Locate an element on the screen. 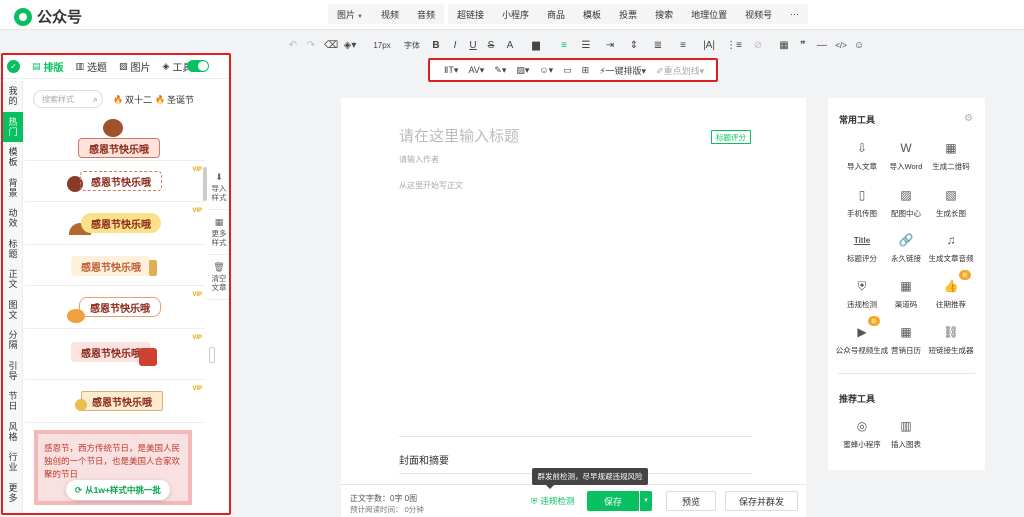 This screenshot has height=517, width=1024. app-logo: 公众号 is located at coordinates (48, 16).